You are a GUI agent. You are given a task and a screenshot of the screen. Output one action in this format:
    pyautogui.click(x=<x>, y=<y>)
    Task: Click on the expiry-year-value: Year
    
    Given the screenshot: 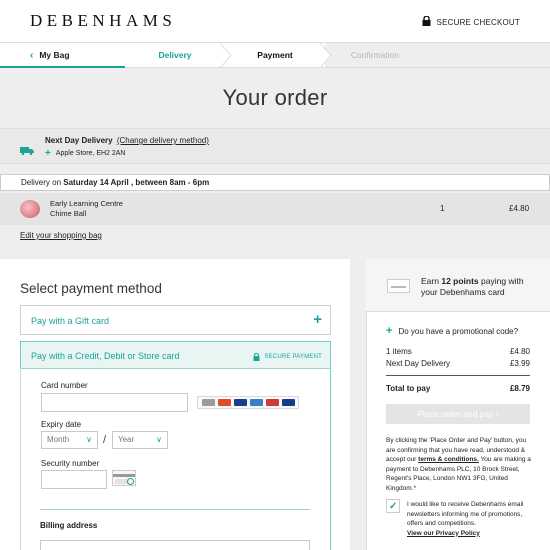 What is the action you would take?
    pyautogui.click(x=126, y=439)
    